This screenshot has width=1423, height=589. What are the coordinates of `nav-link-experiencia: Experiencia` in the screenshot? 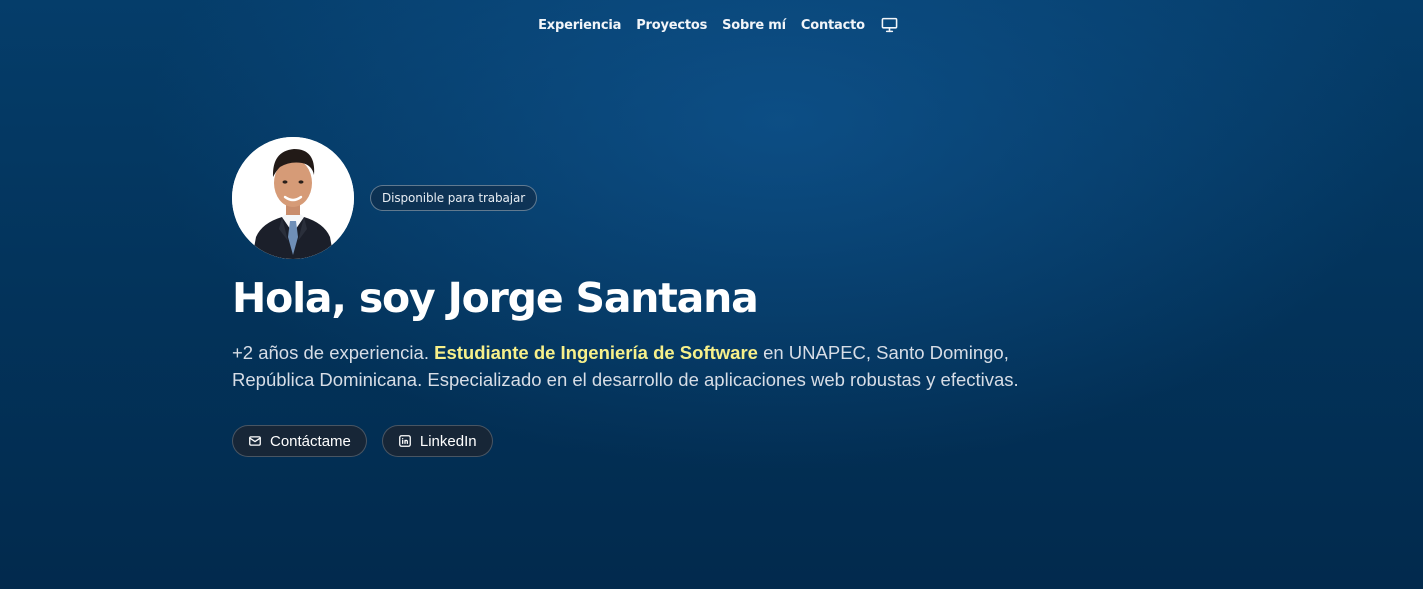 It's located at (579, 25).